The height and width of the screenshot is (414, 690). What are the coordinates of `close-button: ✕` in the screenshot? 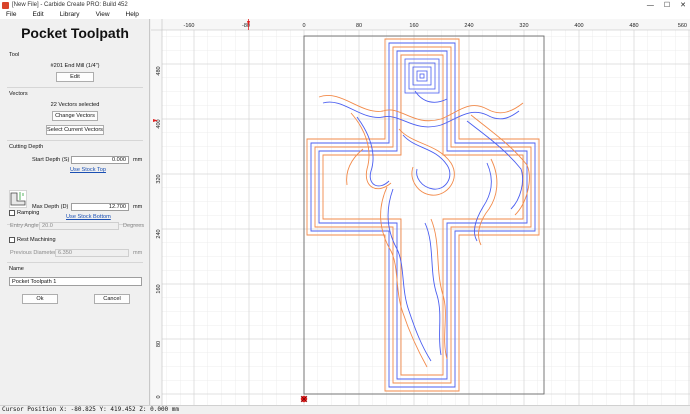 It's located at (683, 5).